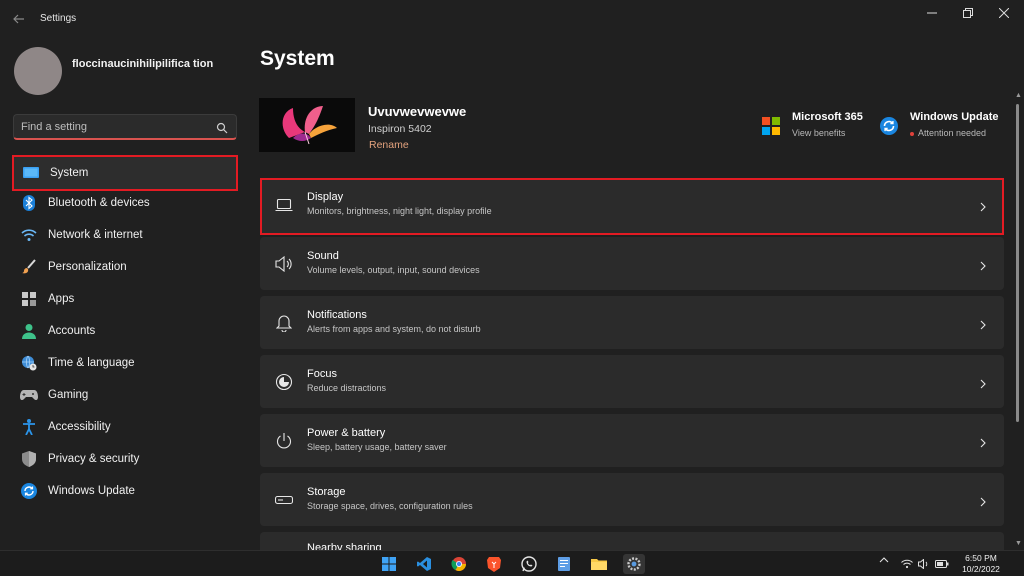 The width and height of the screenshot is (1024, 576). What do you see at coordinates (968, 13) in the screenshot?
I see `restore-button` at bounding box center [968, 13].